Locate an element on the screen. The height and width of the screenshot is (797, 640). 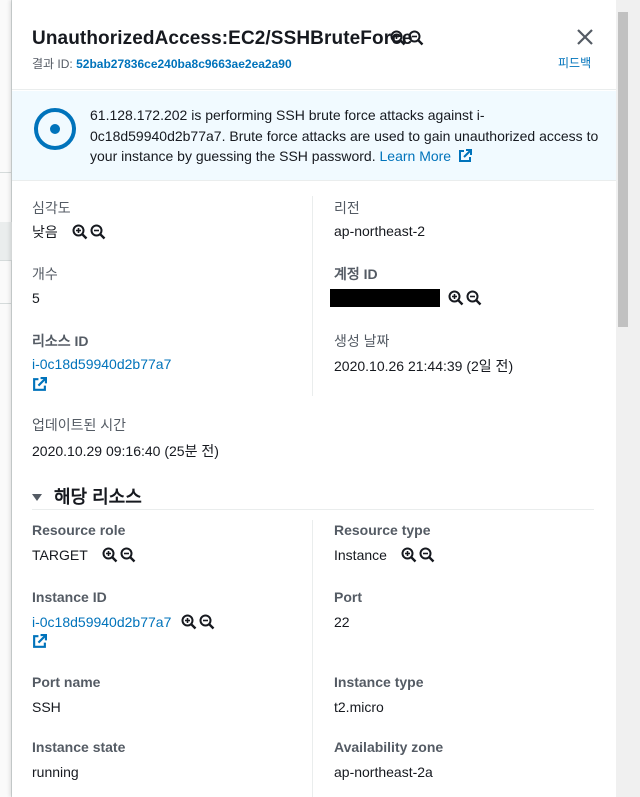
created-value: 2020.10.26 21:44:39 (2일 전) is located at coordinates (424, 366).